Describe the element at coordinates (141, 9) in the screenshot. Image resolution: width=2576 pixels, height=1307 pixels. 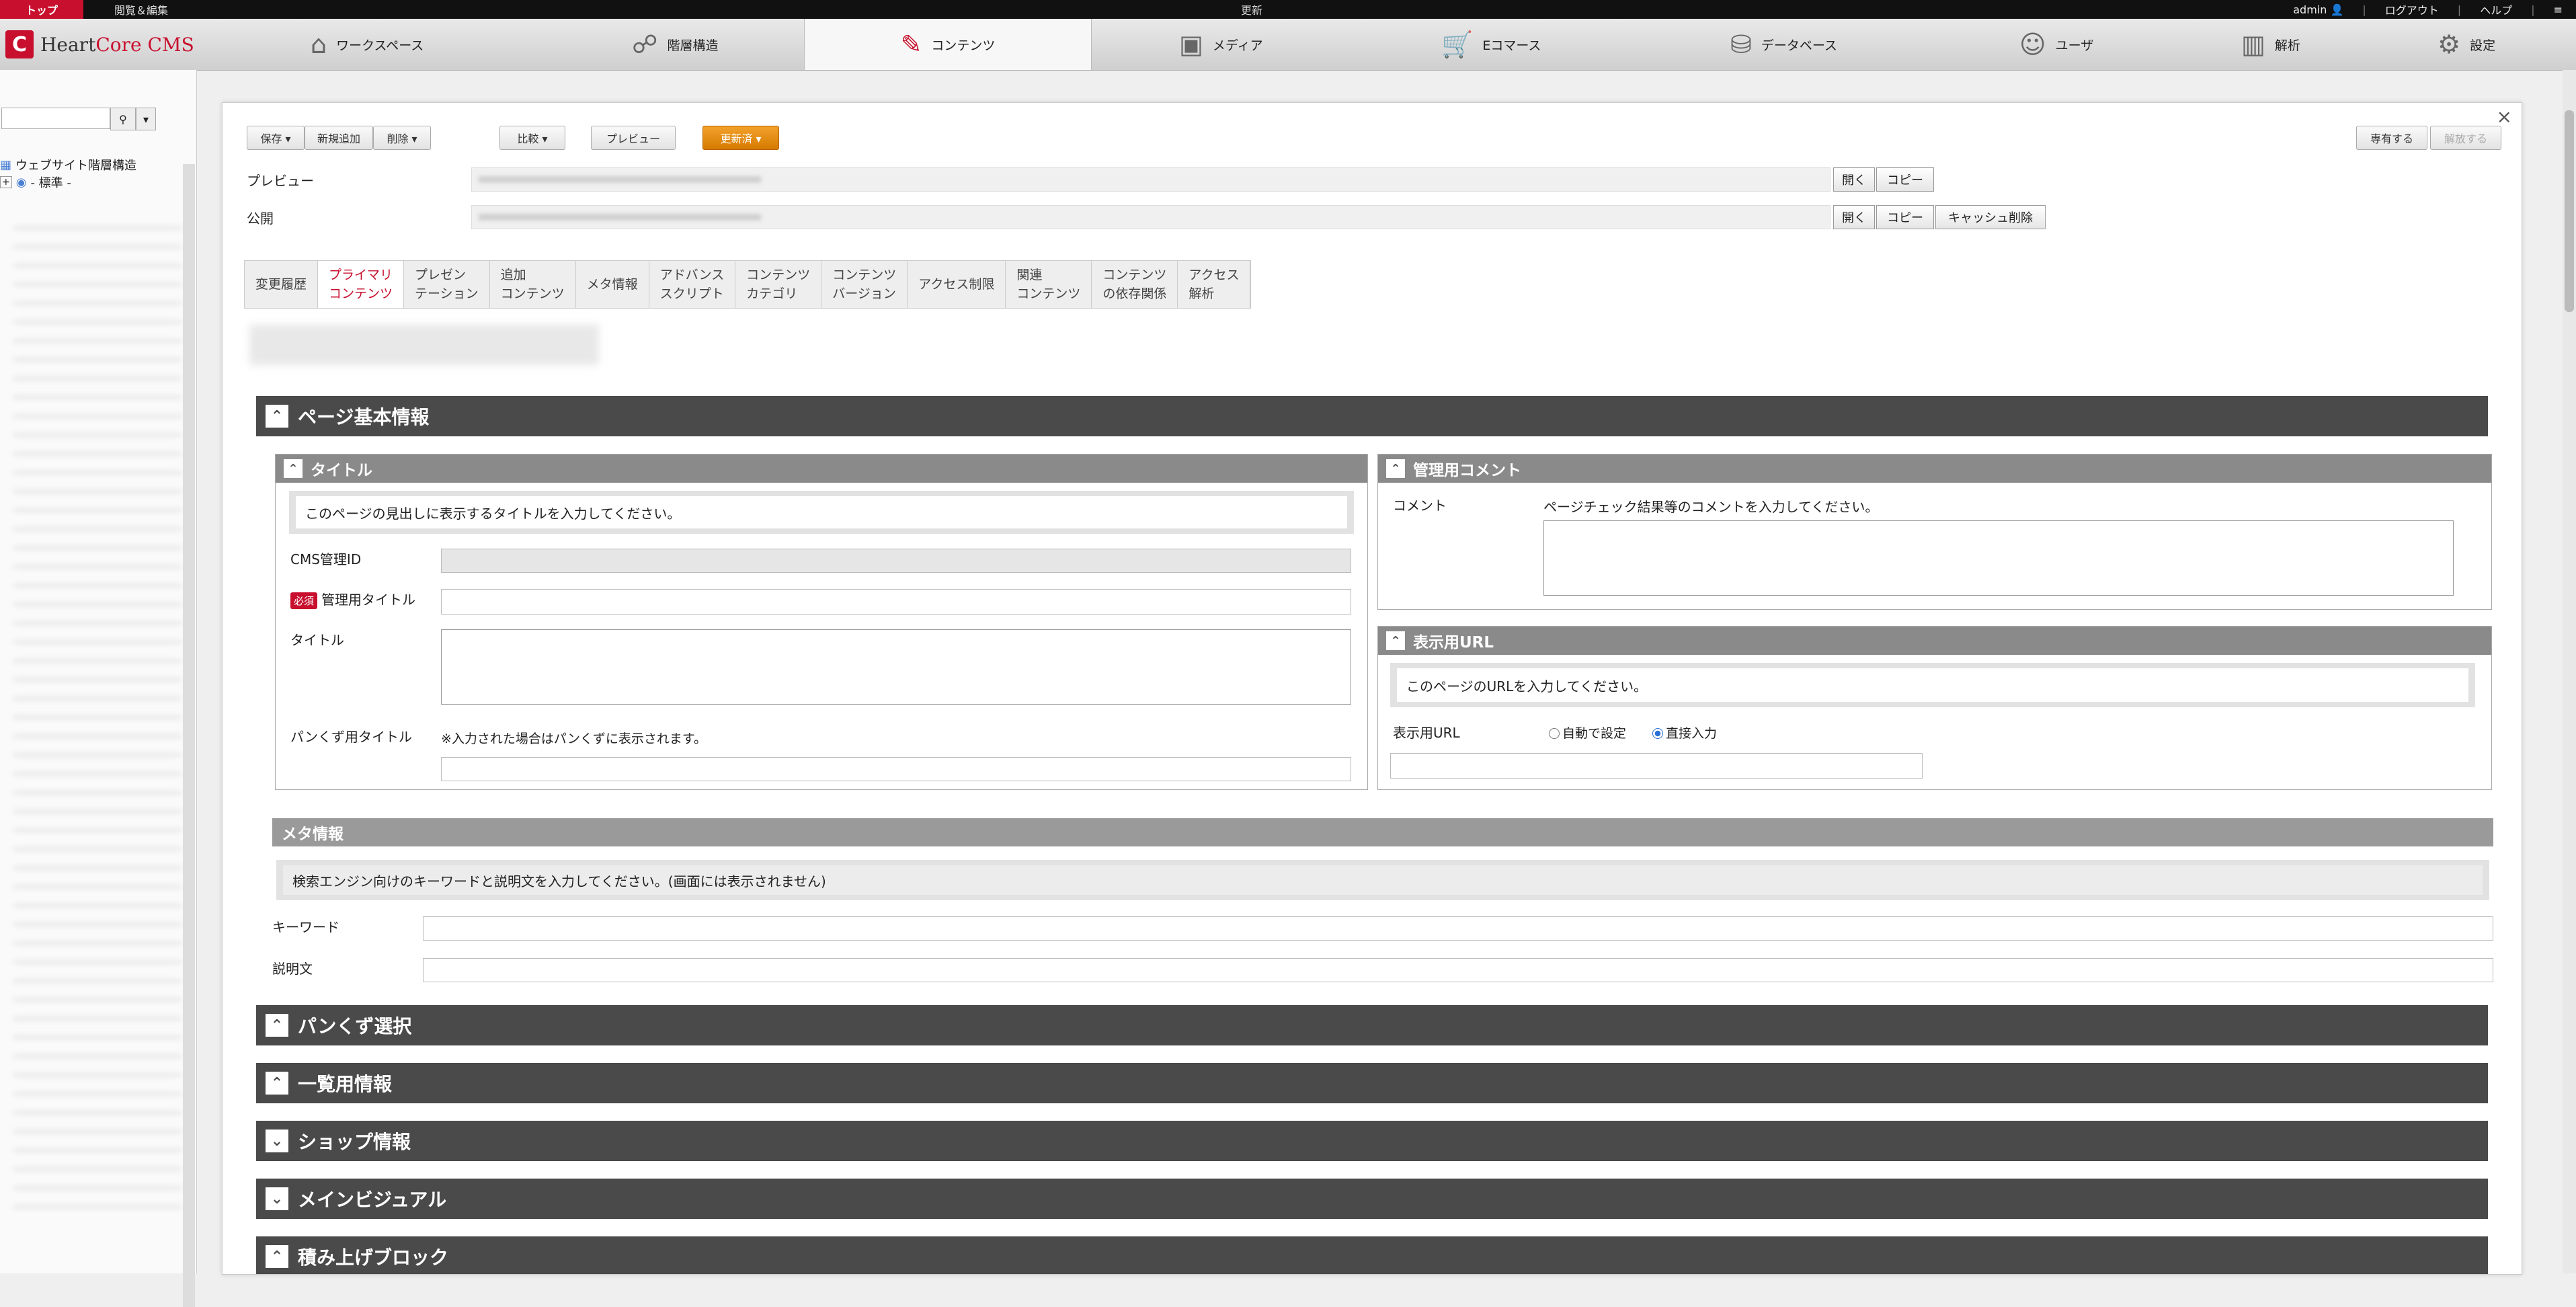
I see `browse-edit-link: 閲覧＆編集` at that location.